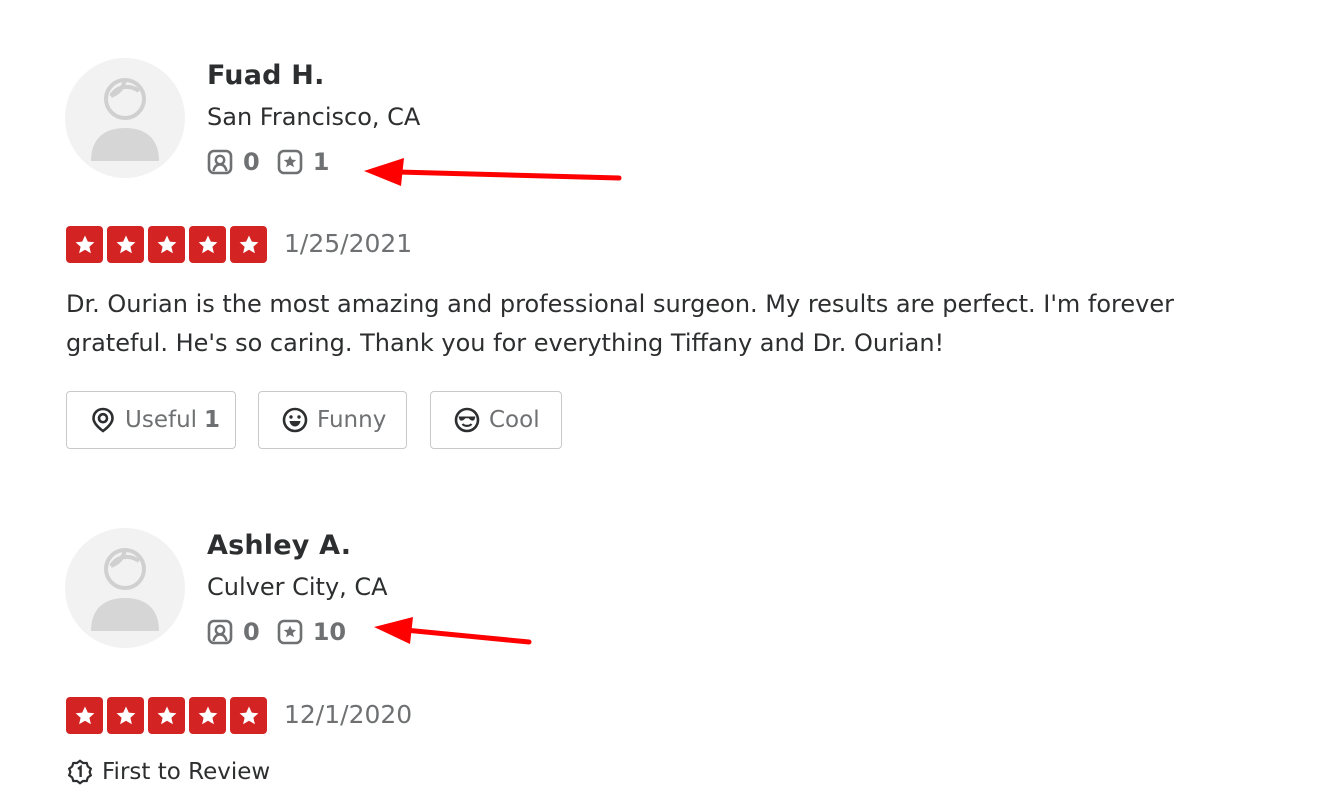 This screenshot has height=804, width=1337. Describe the element at coordinates (80, 772) in the screenshot. I see `first-badge-icon` at that location.